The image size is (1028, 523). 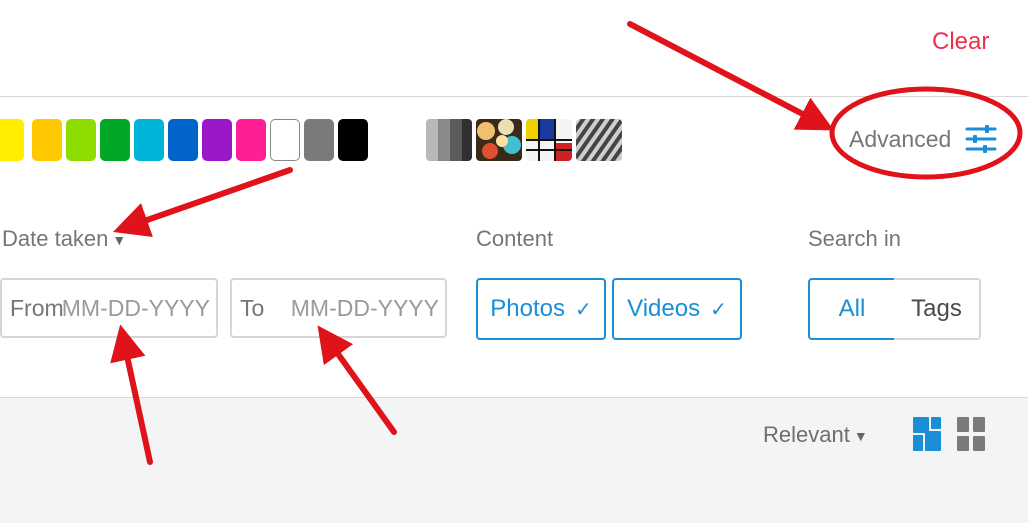 I want to click on date-taken-dropdown: Date taken ▼, so click(x=64, y=239).